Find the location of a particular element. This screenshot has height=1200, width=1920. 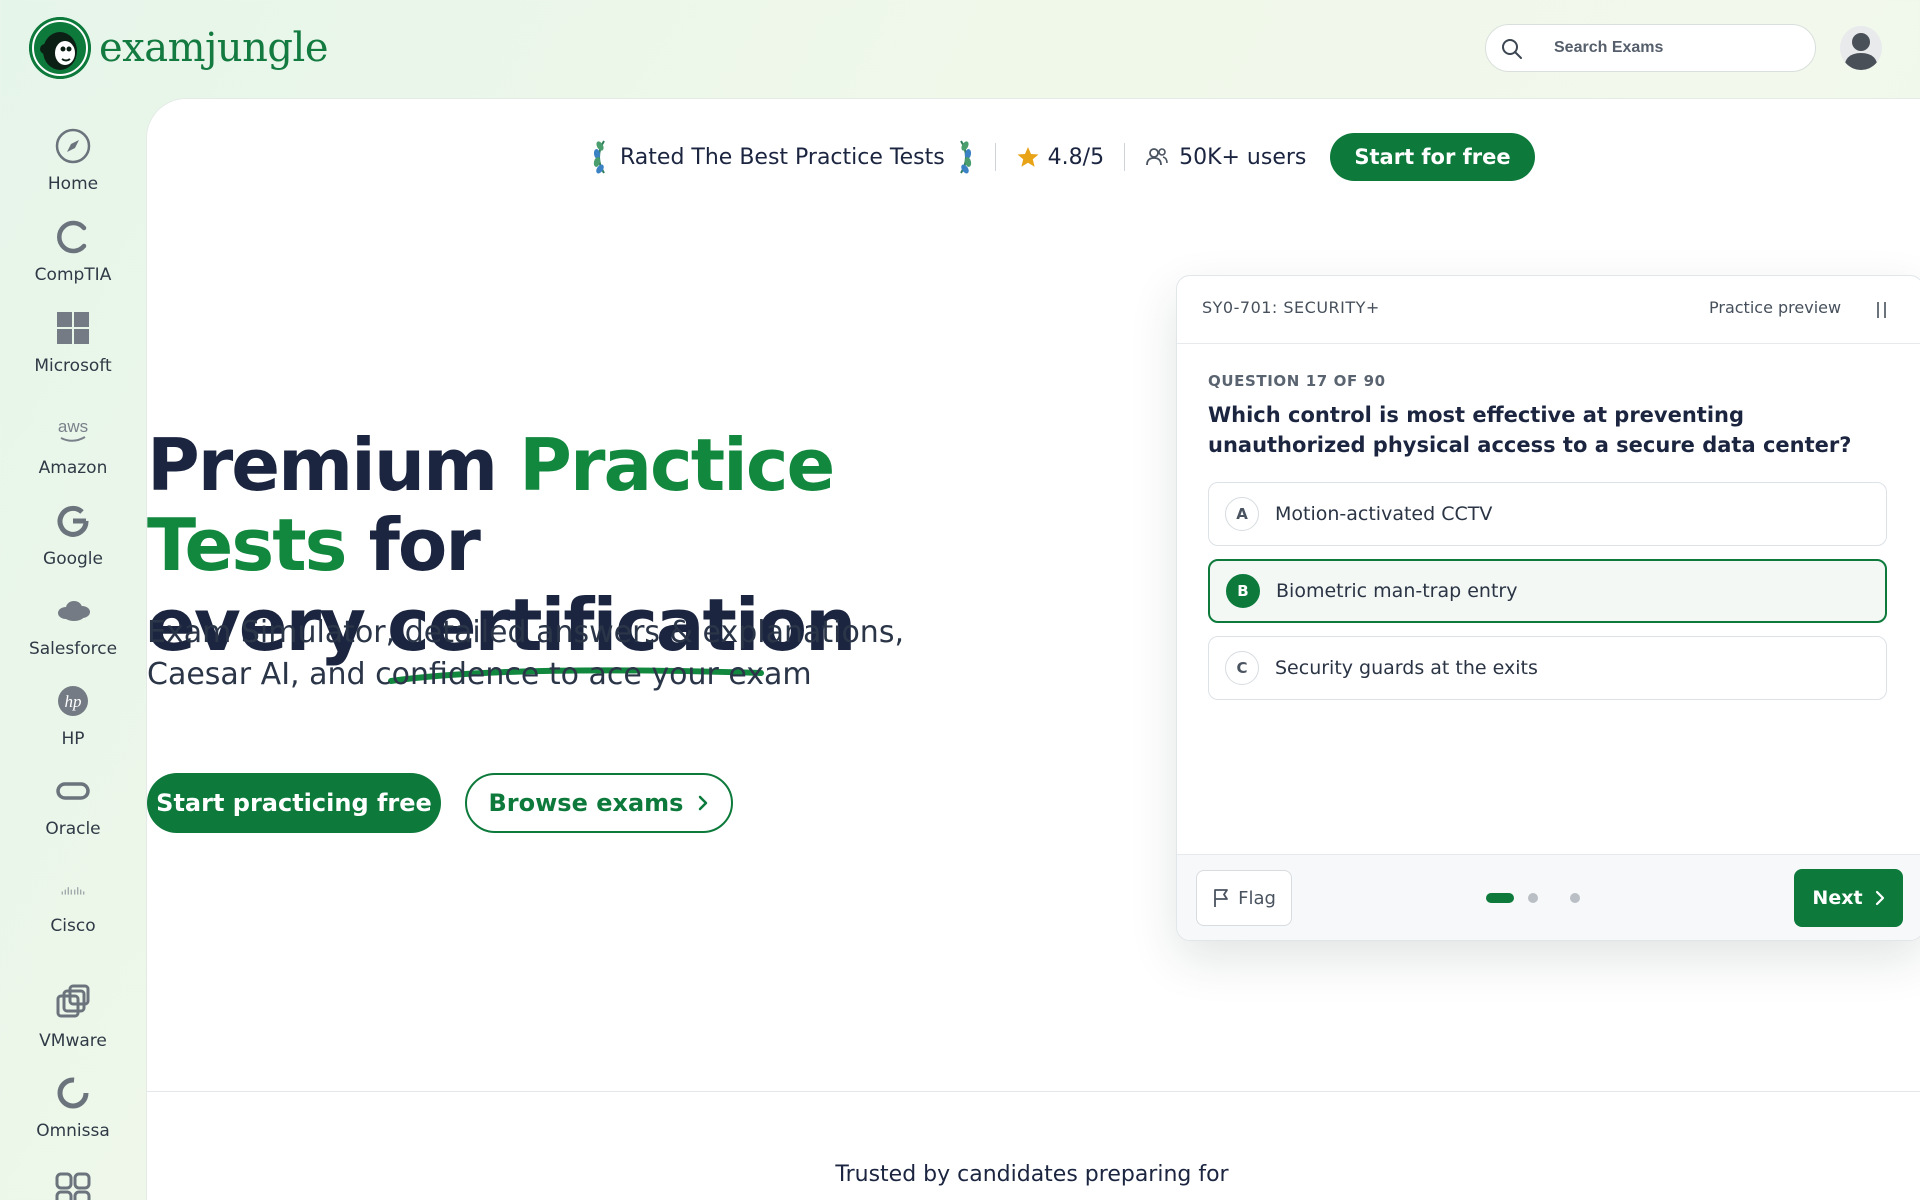

option-text: Motion-activated CCTV is located at coordinates (1384, 514).